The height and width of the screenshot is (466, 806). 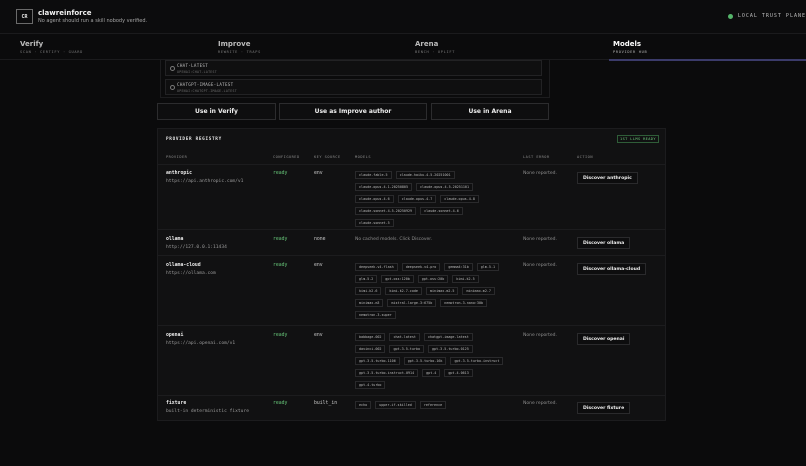 I want to click on provider-name: anthropic, so click(x=179, y=173).